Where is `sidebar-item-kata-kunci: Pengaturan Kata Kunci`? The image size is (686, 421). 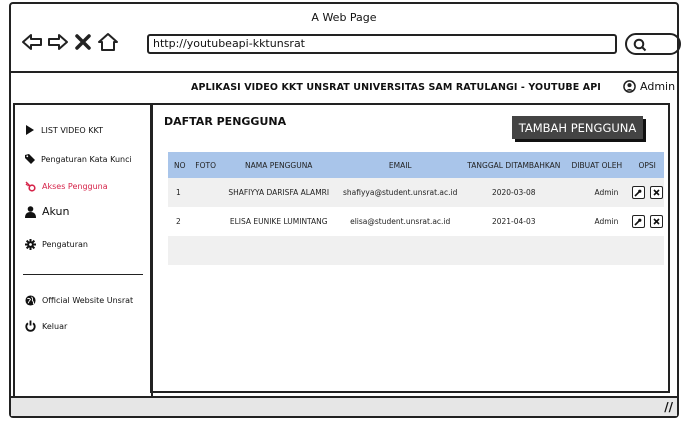 sidebar-item-kata-kunci: Pengaturan Kata Kunci is located at coordinates (78, 159).